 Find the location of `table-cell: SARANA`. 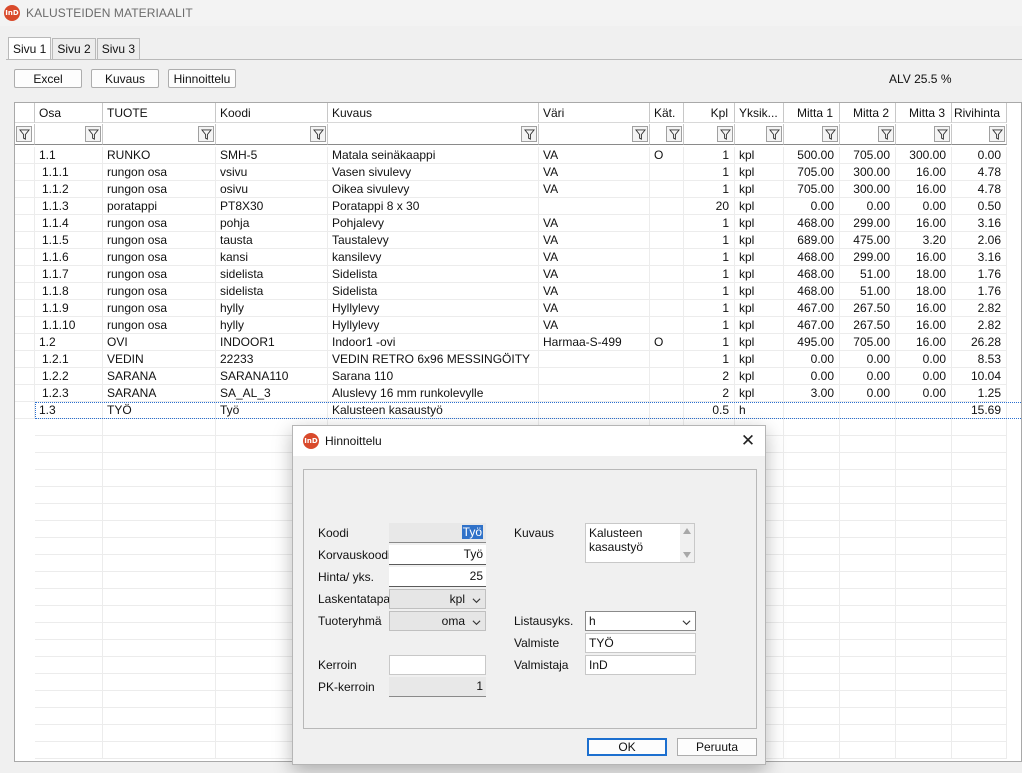

table-cell: SARANA is located at coordinates (159, 376).